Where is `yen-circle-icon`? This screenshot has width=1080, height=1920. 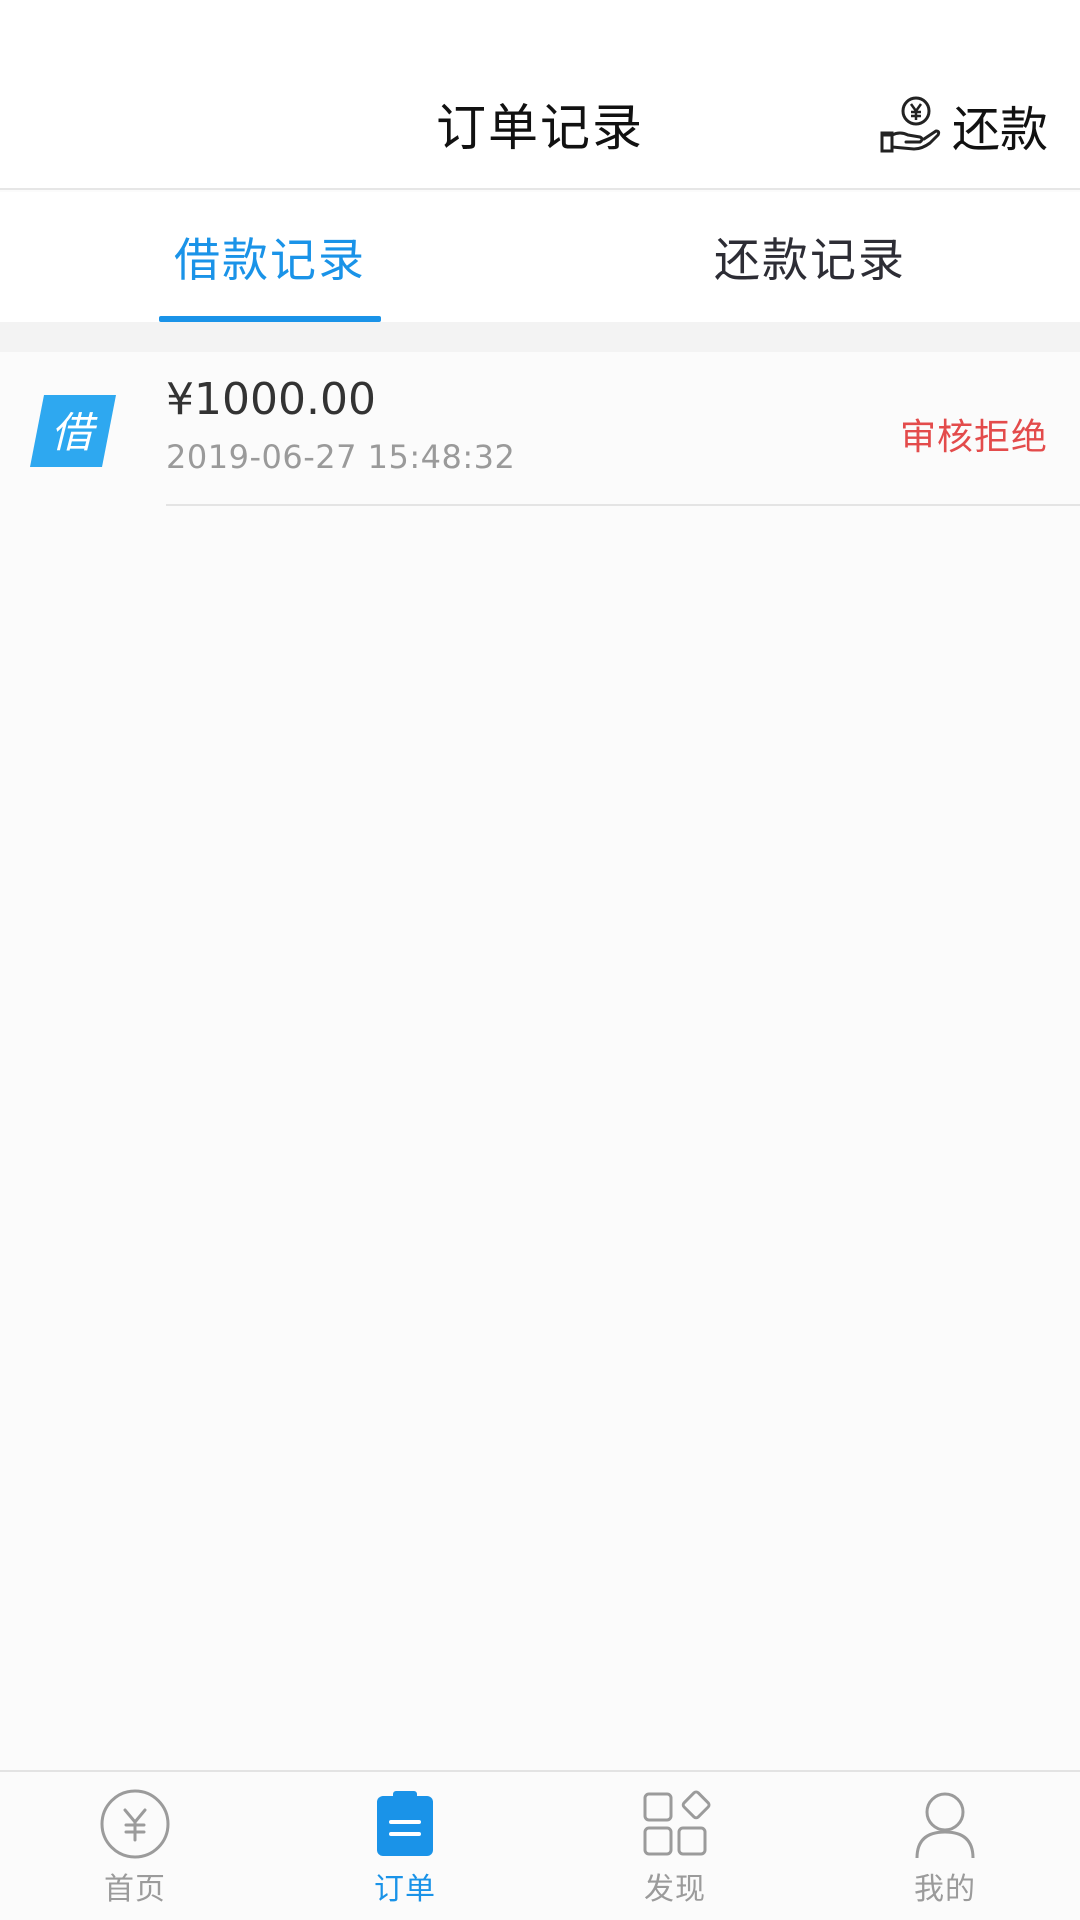
yen-circle-icon is located at coordinates (135, 1824).